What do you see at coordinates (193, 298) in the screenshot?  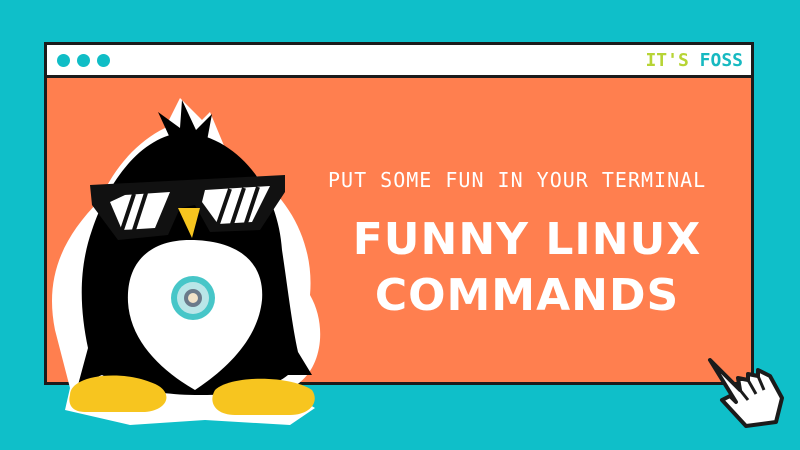 I see `gear-logo-icon` at bounding box center [193, 298].